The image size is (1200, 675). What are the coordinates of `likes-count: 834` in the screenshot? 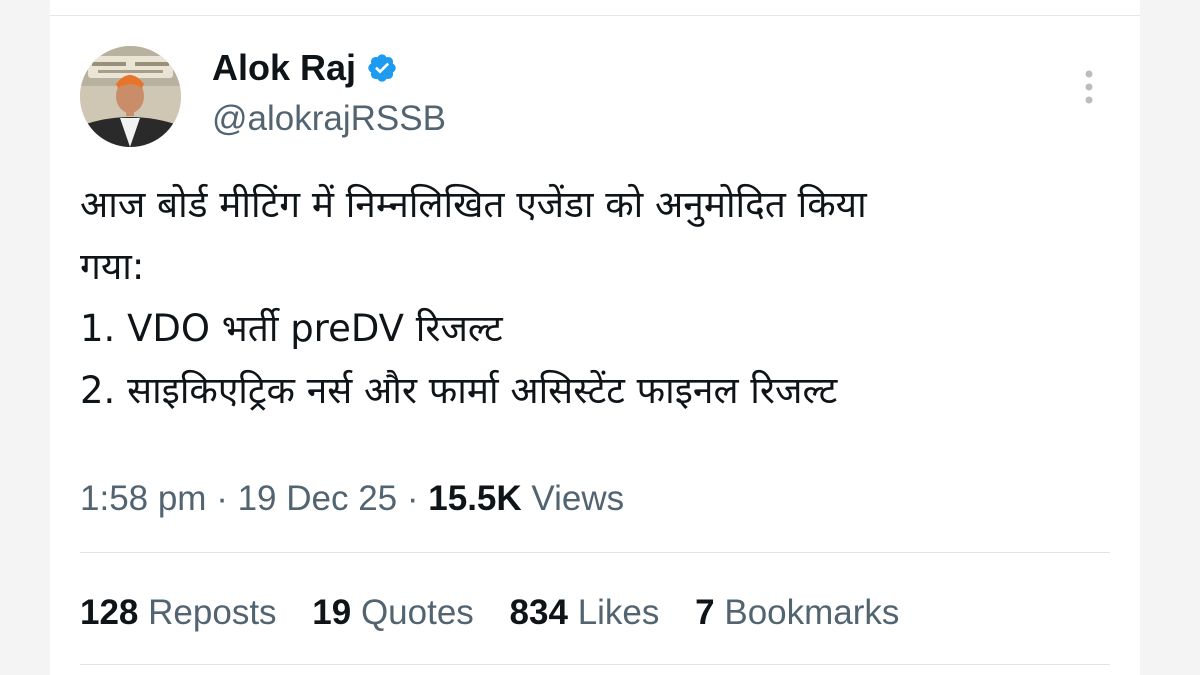 It's located at (538, 612).